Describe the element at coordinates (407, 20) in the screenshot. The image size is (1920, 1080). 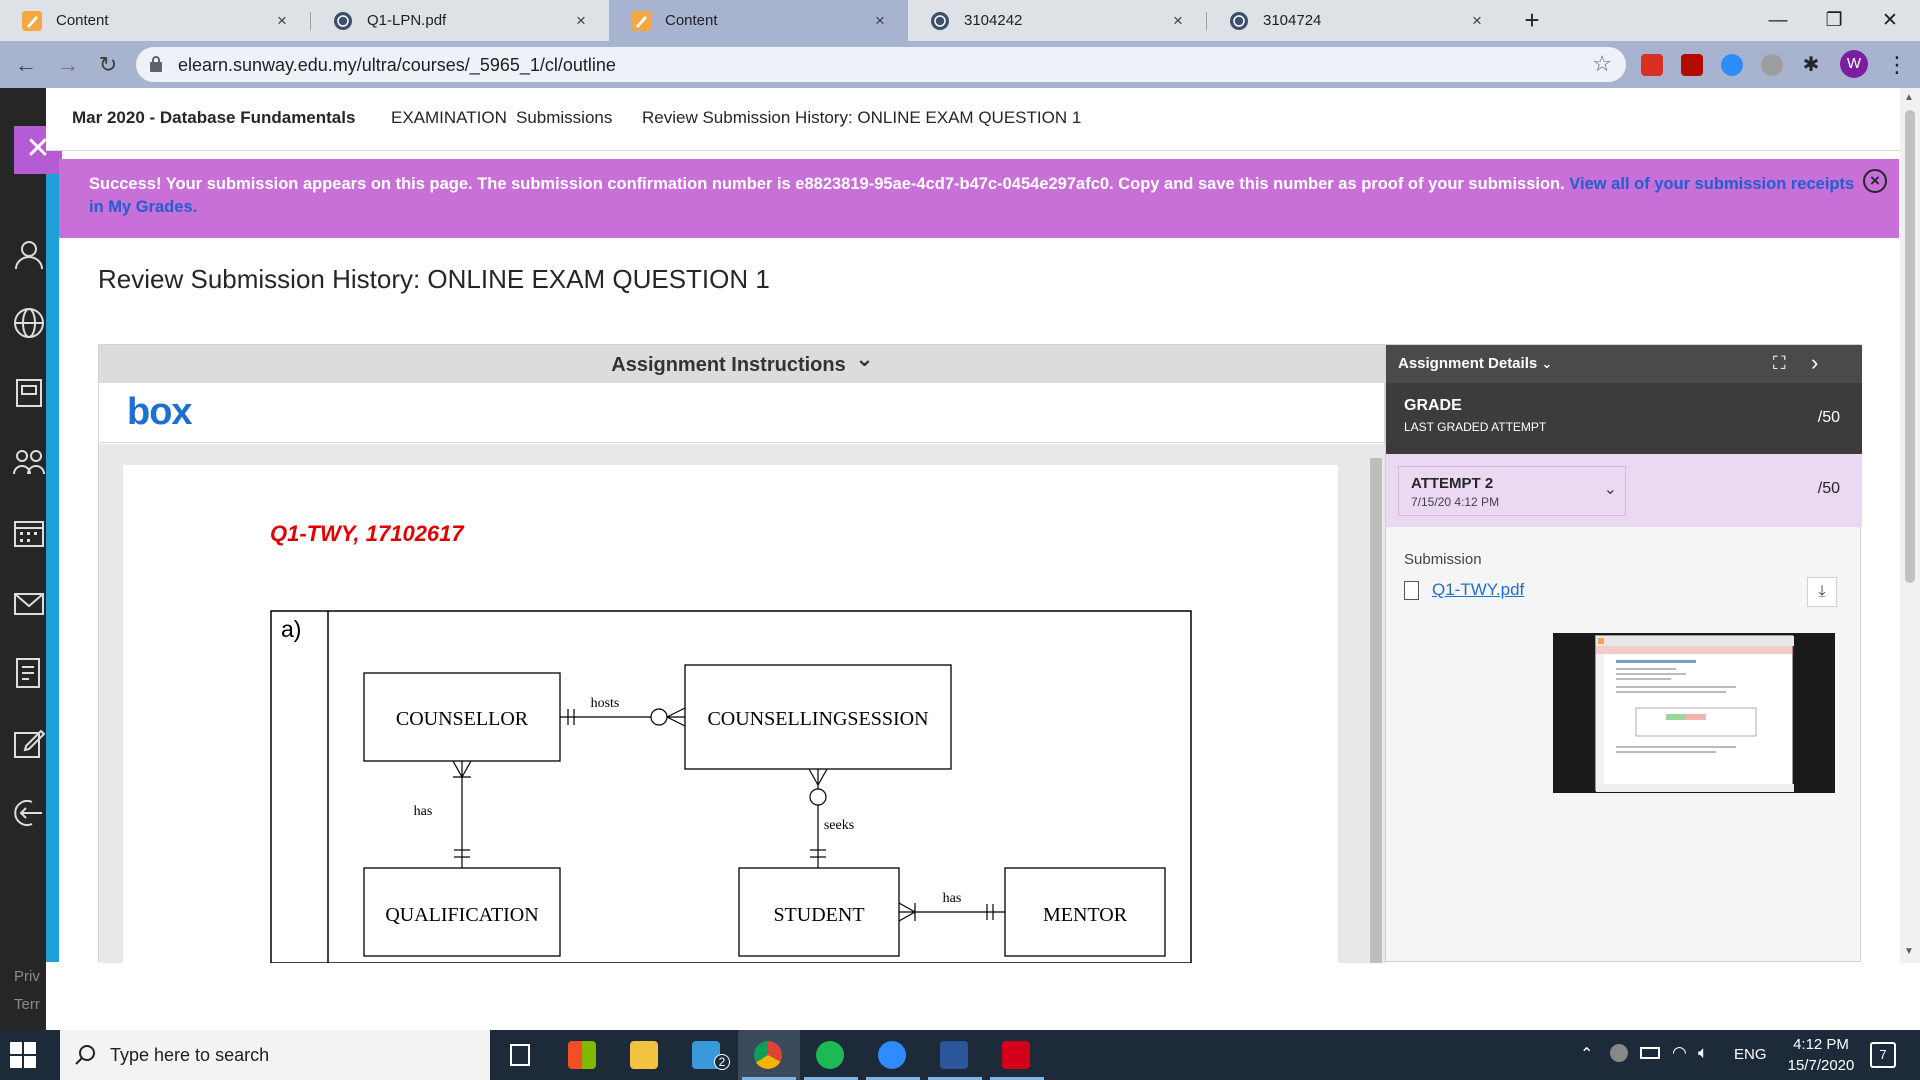
I see `tab-title: Q1-LPN.pdf` at that location.